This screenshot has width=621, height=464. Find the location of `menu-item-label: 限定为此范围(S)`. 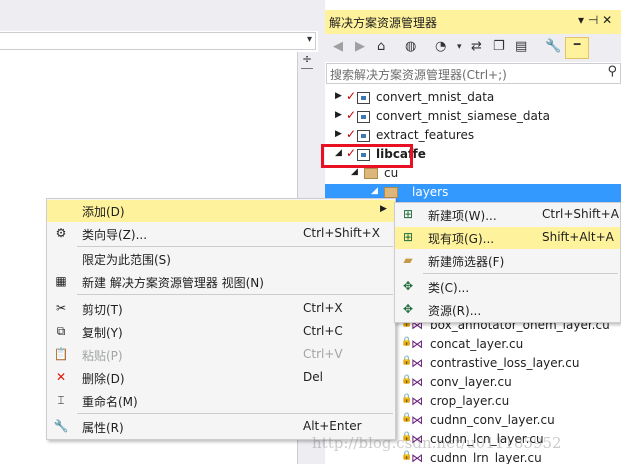

menu-item-label: 限定为此范围(S) is located at coordinates (126, 260).